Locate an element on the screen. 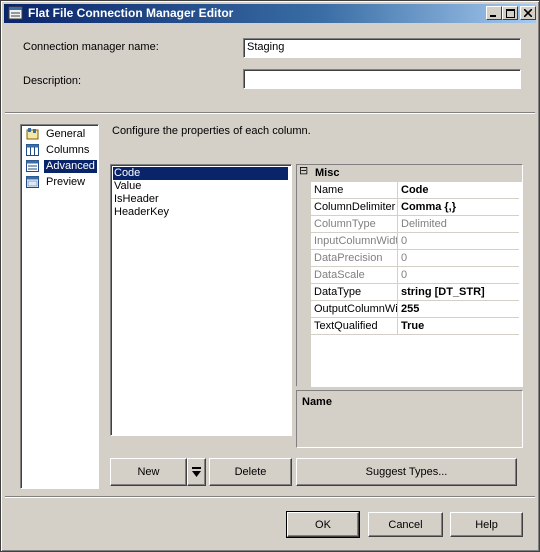  property-value: Delimited is located at coordinates (458, 224).